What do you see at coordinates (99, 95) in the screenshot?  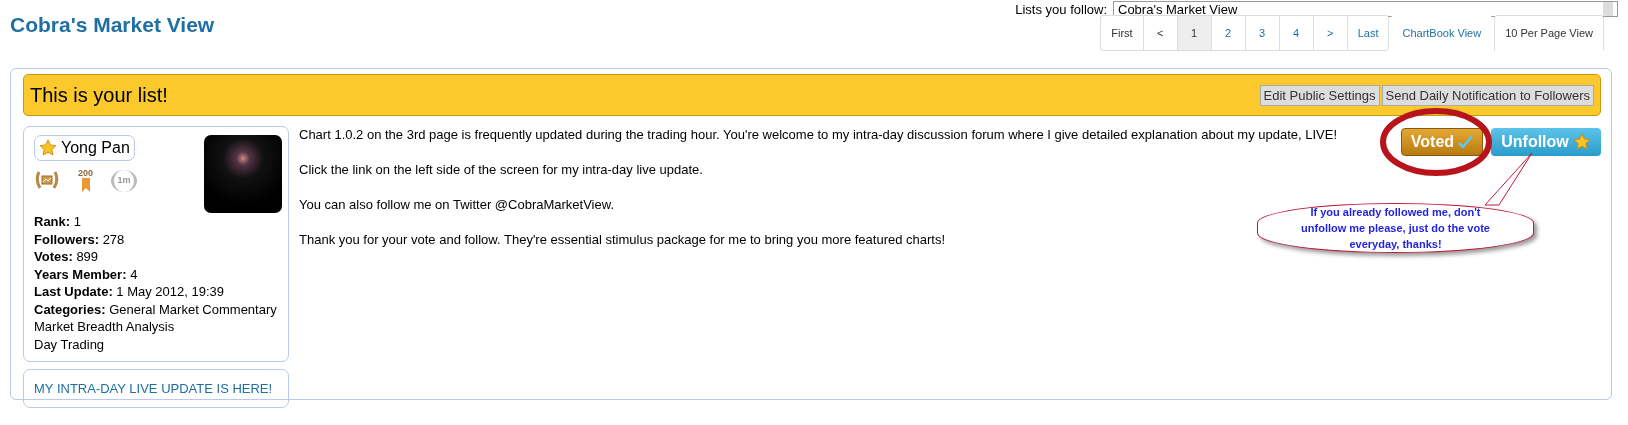 I see `banner-title: This is your list!` at bounding box center [99, 95].